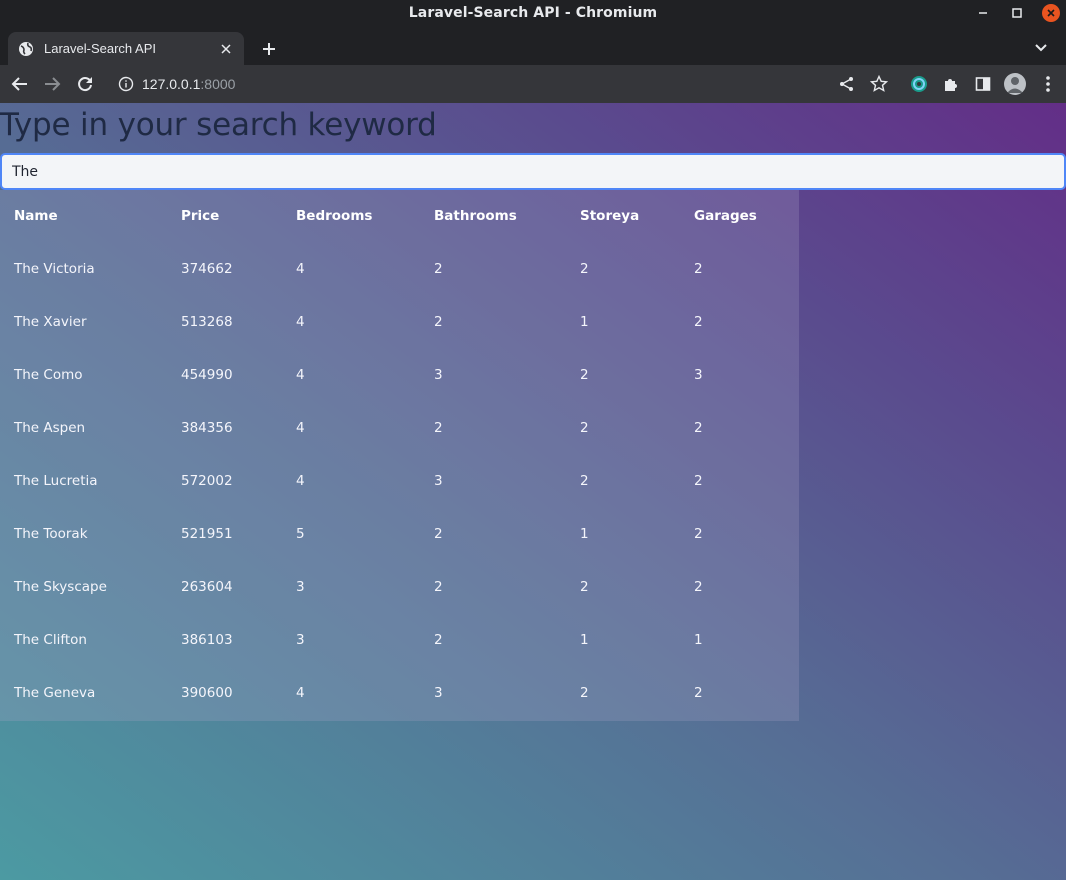 Image resolution: width=1066 pixels, height=880 pixels. I want to click on window-titlebar: Laravel-Search API - Chromium, so click(533, 13).